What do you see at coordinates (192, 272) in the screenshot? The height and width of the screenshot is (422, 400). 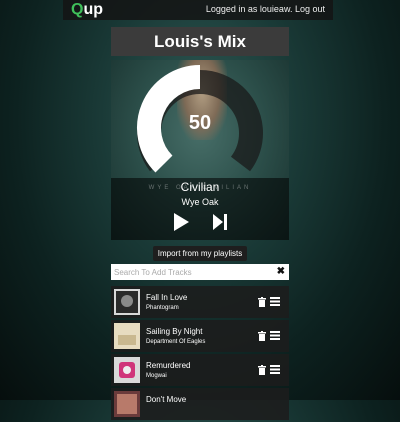 I see `search-input` at bounding box center [192, 272].